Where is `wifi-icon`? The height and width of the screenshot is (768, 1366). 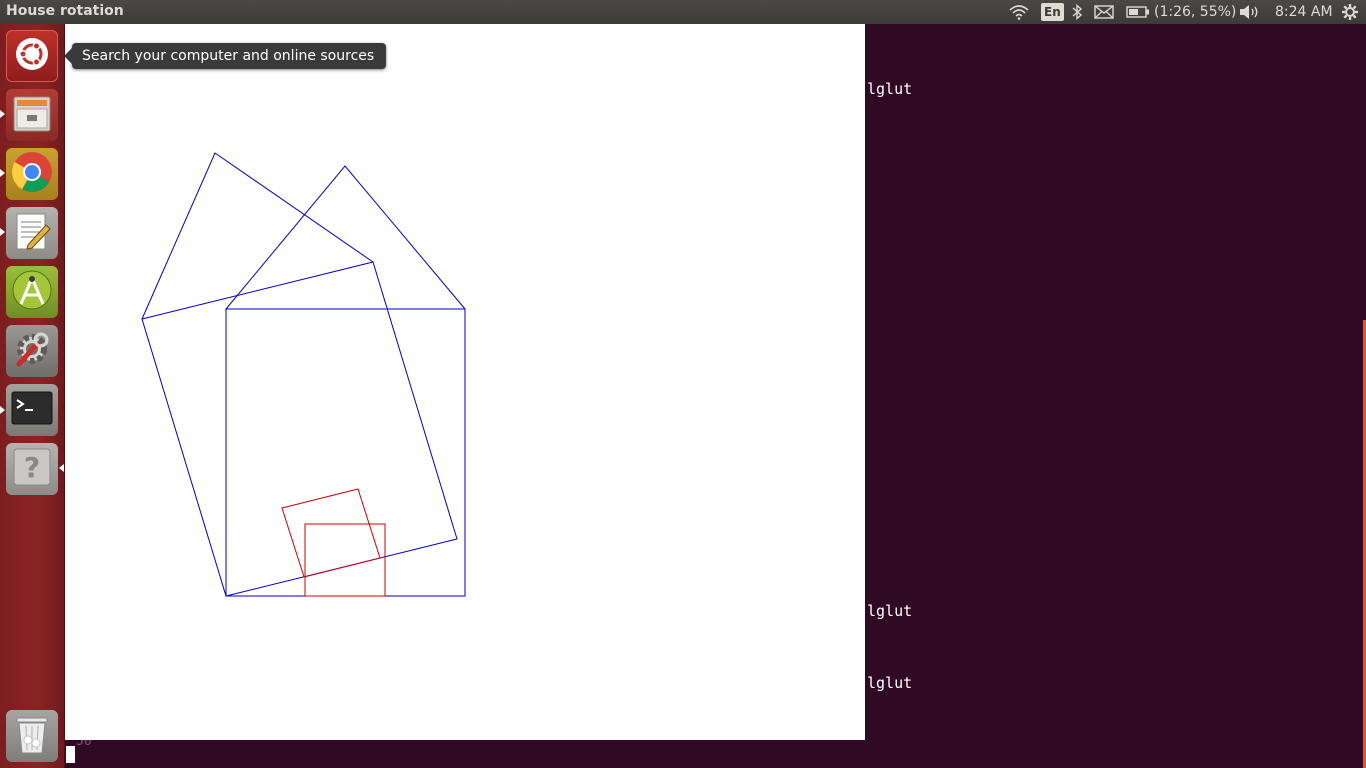
wifi-icon is located at coordinates (1019, 12).